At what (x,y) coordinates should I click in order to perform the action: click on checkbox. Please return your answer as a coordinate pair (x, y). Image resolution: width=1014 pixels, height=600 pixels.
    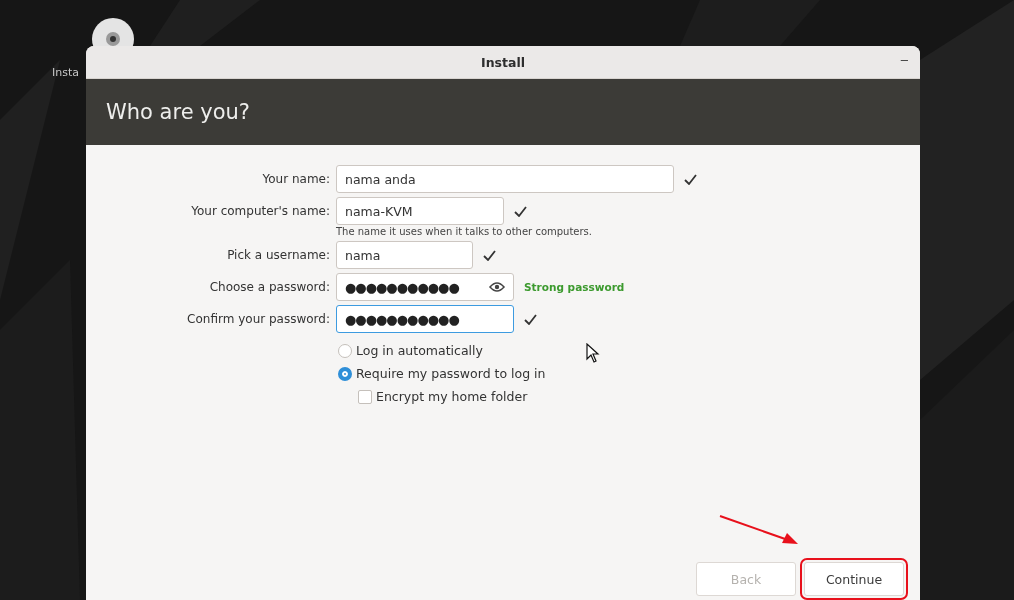
    Looking at the image, I should click on (365, 396).